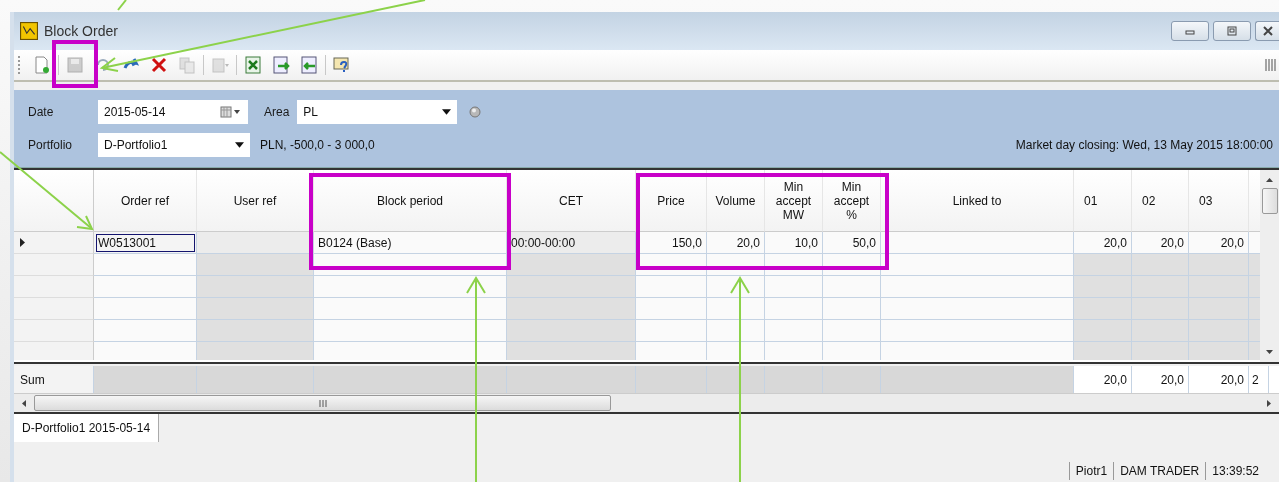 This screenshot has height=482, width=1279. What do you see at coordinates (1271, 65) in the screenshot?
I see `toolbar-grip-icon` at bounding box center [1271, 65].